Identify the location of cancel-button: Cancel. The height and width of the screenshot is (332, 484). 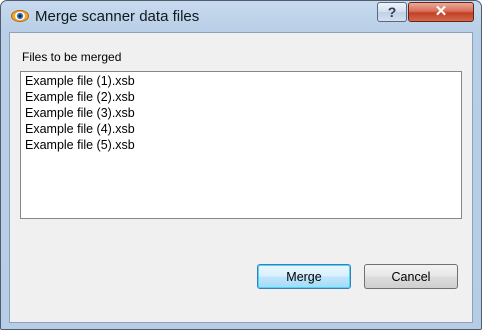
(411, 276).